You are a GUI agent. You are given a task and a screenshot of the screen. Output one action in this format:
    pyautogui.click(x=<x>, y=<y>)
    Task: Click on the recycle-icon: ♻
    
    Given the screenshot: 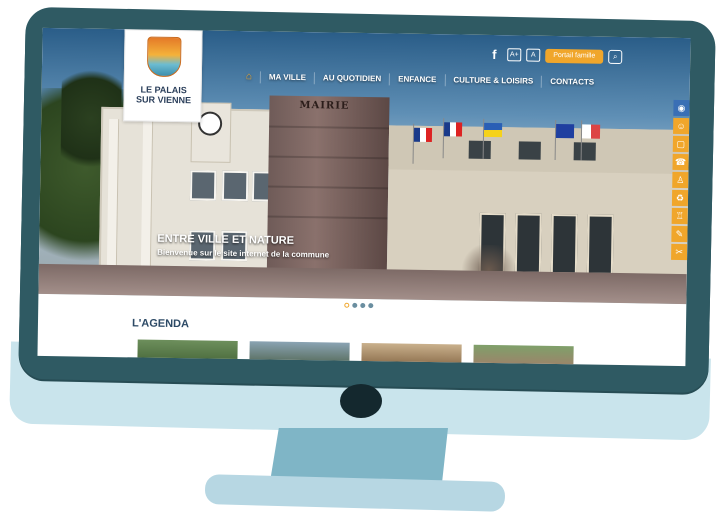 What is the action you would take?
    pyautogui.click(x=680, y=198)
    